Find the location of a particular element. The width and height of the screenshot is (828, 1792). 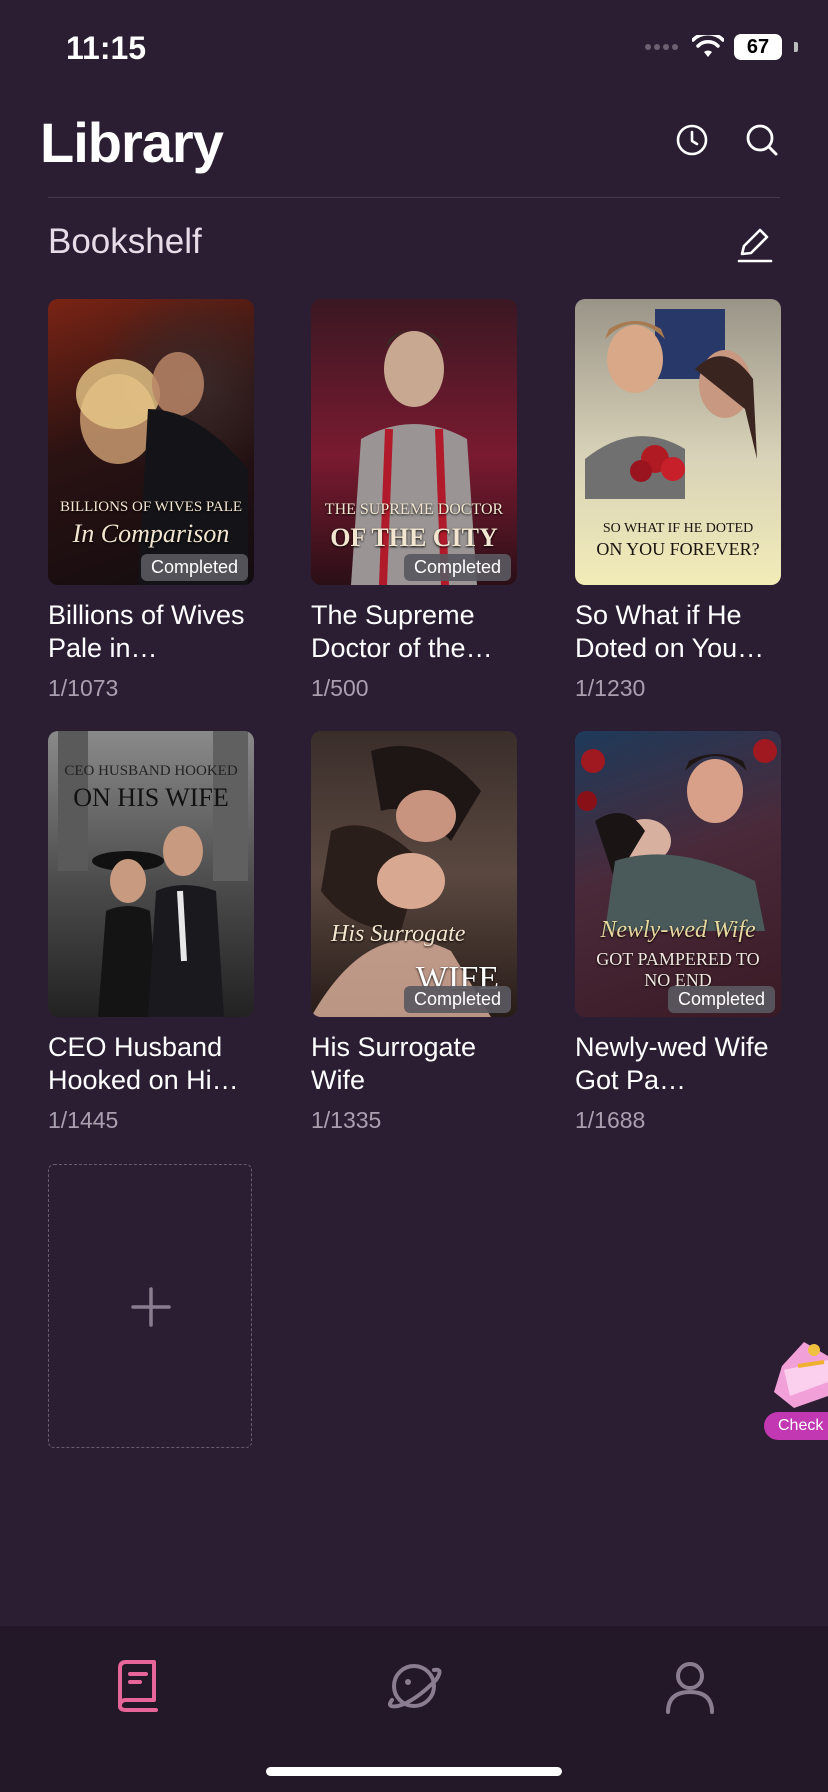

cover-line2: ON YOU FOREVER? is located at coordinates (678, 549).